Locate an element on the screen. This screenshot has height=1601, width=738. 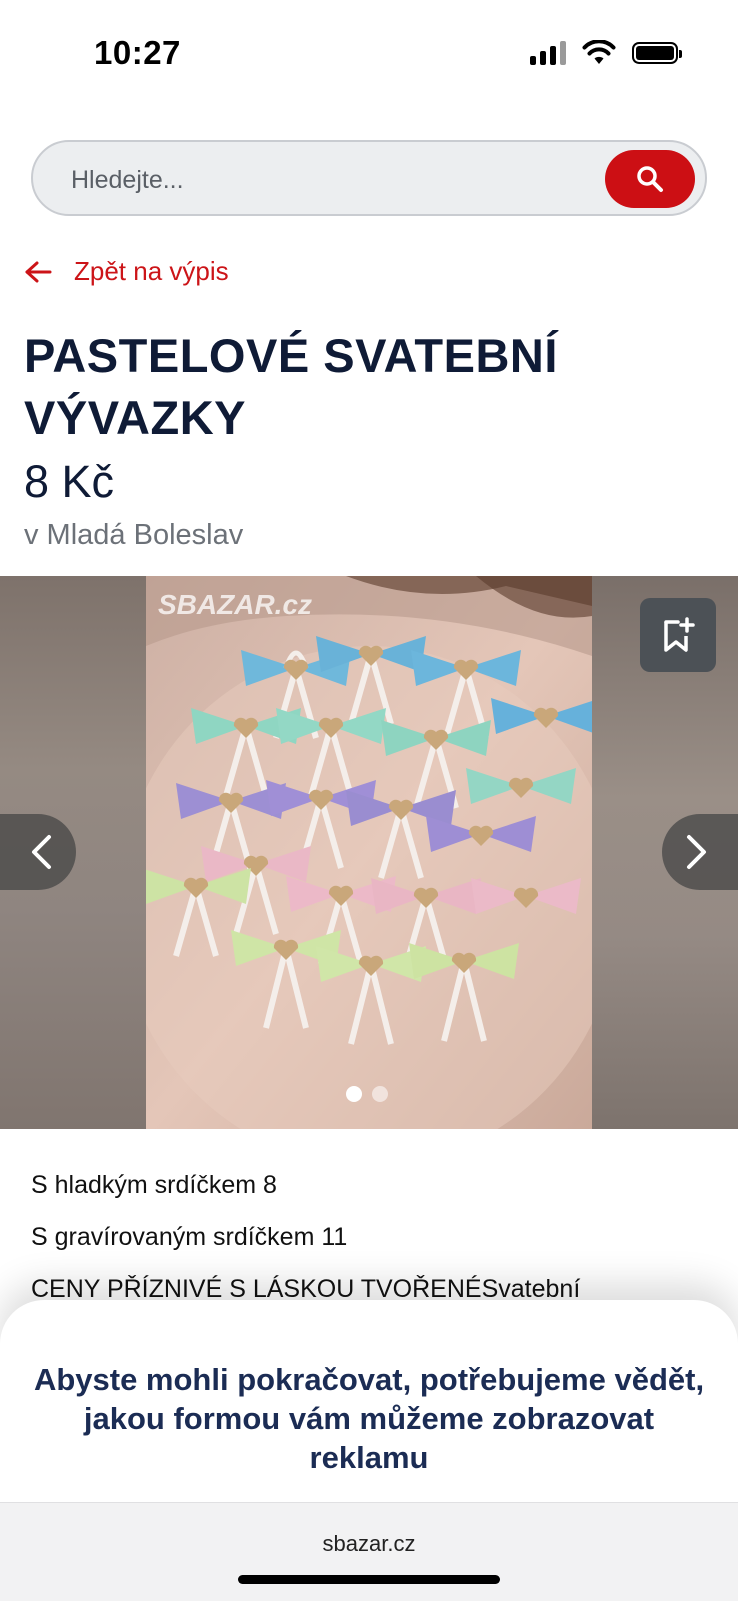
listing-location: v Mladá Boleslav is located at coordinates (134, 535).